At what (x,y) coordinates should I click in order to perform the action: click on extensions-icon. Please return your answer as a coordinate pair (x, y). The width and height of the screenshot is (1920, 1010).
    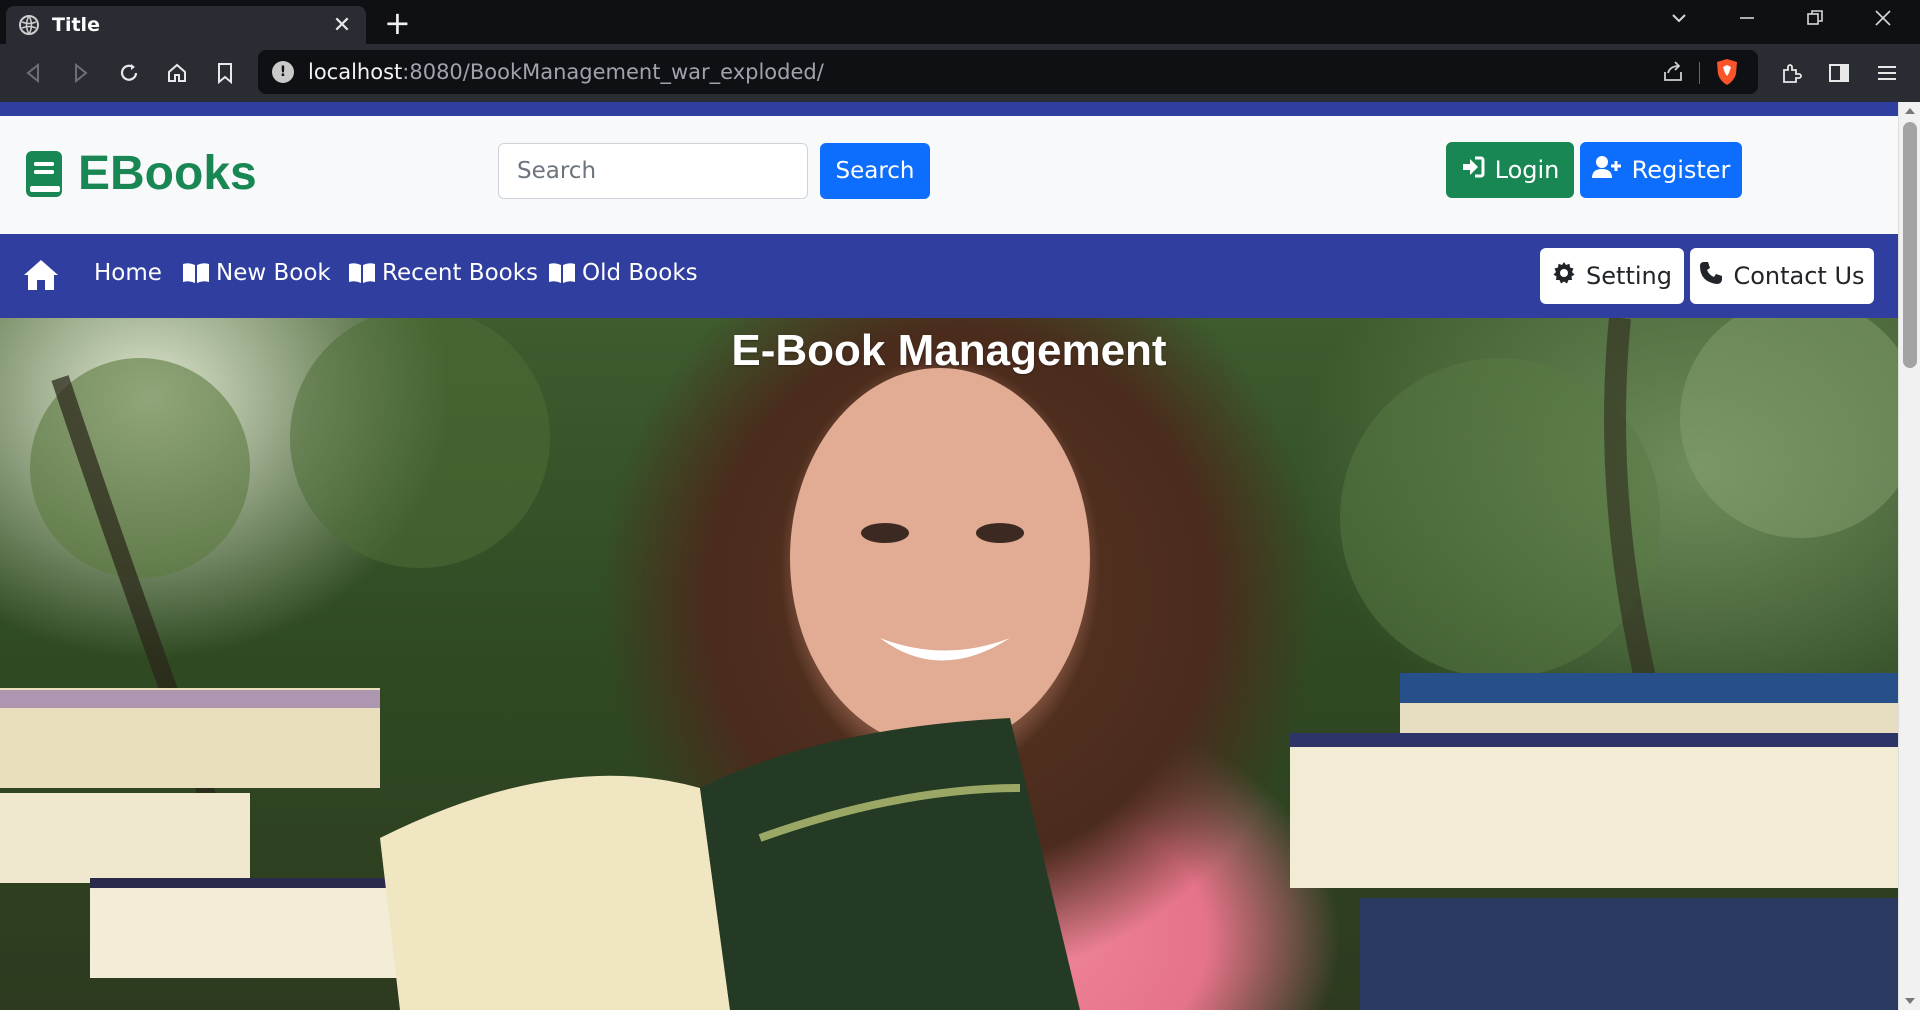
    Looking at the image, I should click on (1791, 73).